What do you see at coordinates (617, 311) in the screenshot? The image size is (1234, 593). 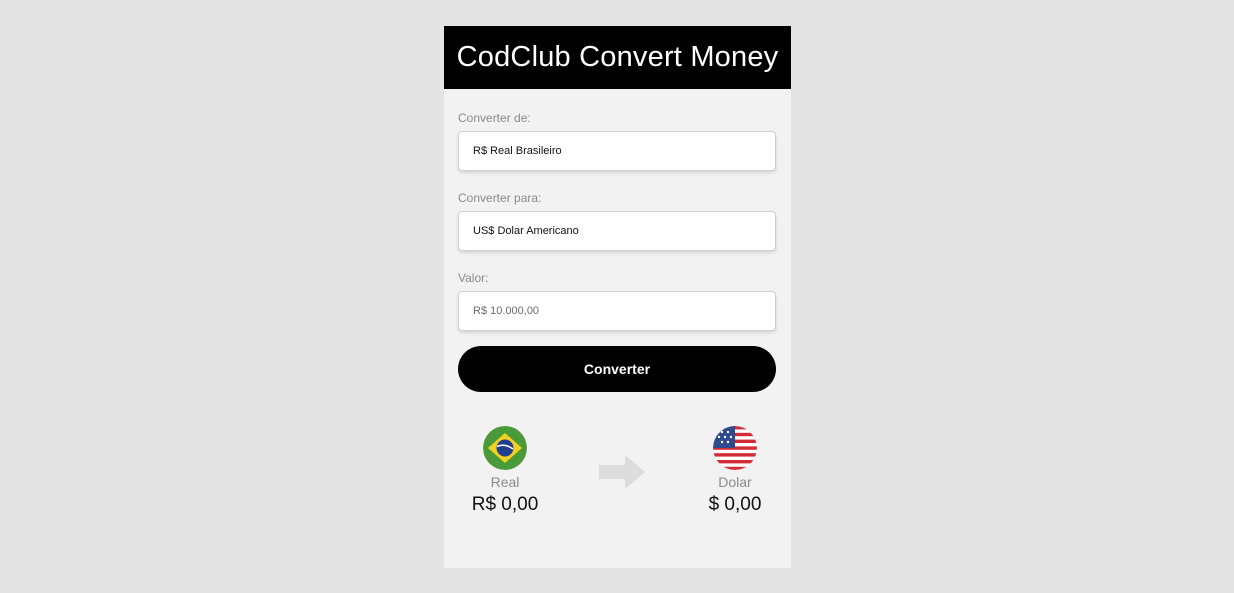 I see `value-input` at bounding box center [617, 311].